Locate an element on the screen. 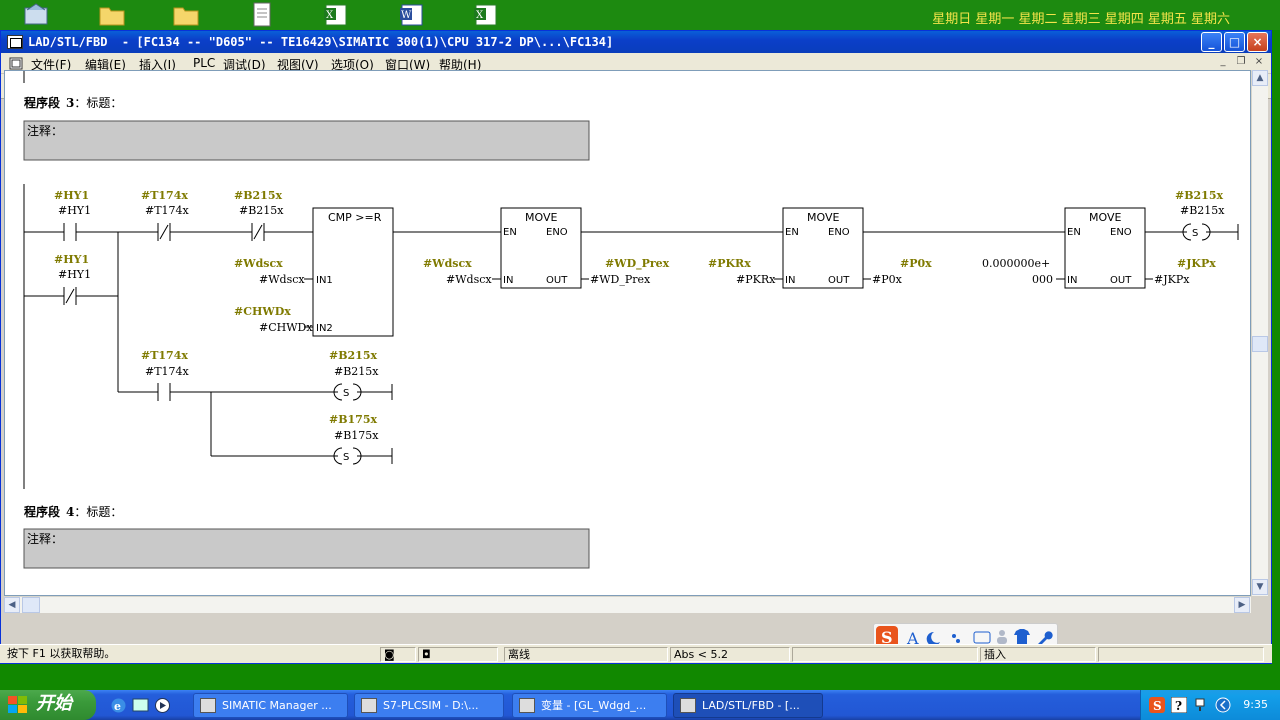  horizontal-scroll-thumb is located at coordinates (31, 605).